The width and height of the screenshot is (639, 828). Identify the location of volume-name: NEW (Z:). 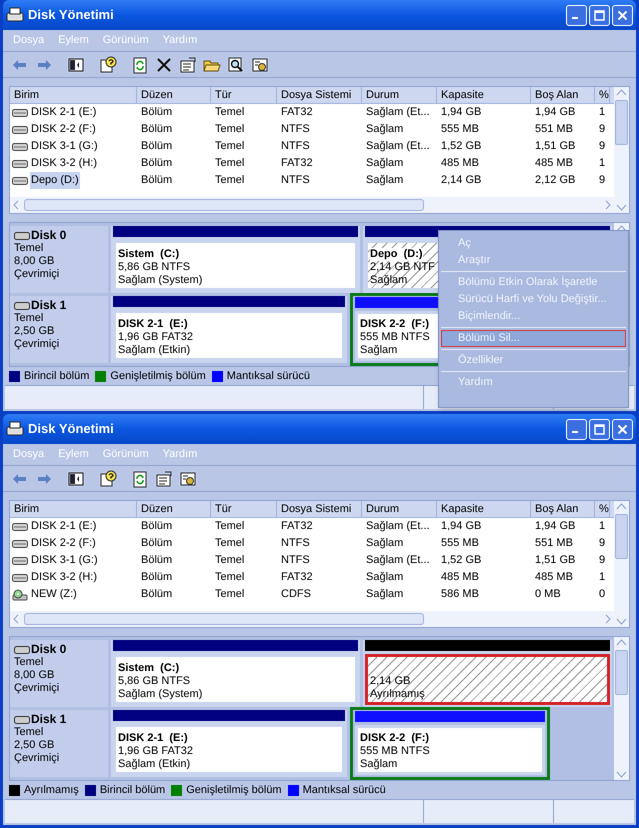
(54, 594).